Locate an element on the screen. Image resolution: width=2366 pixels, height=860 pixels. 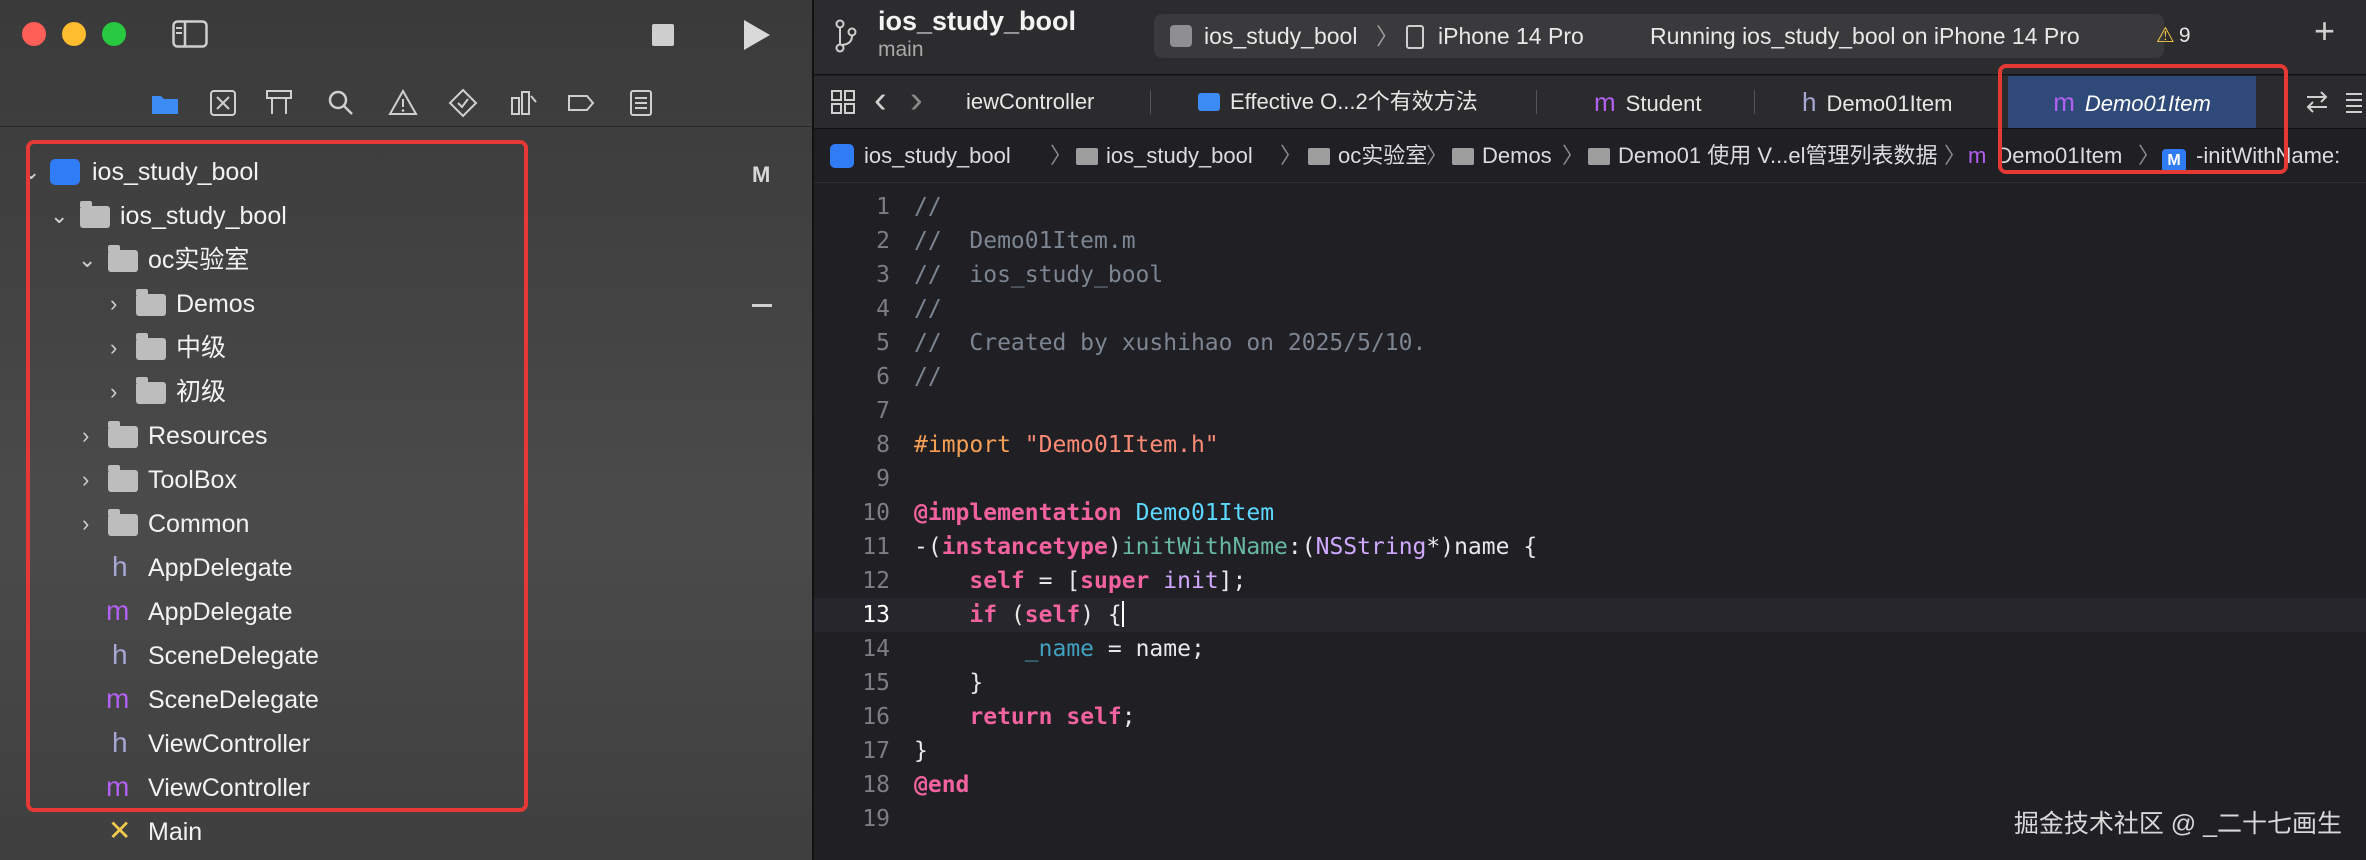
xcode-project-icon is located at coordinates (842, 156).